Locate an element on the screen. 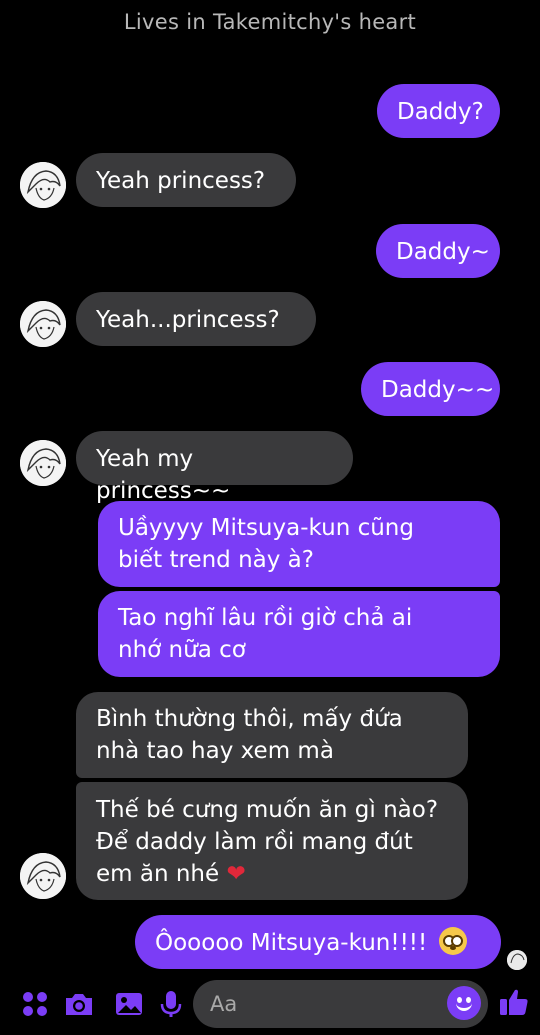 Image resolution: width=540 pixels, height=1035 pixels. message-text: Daddy? is located at coordinates (440, 112).